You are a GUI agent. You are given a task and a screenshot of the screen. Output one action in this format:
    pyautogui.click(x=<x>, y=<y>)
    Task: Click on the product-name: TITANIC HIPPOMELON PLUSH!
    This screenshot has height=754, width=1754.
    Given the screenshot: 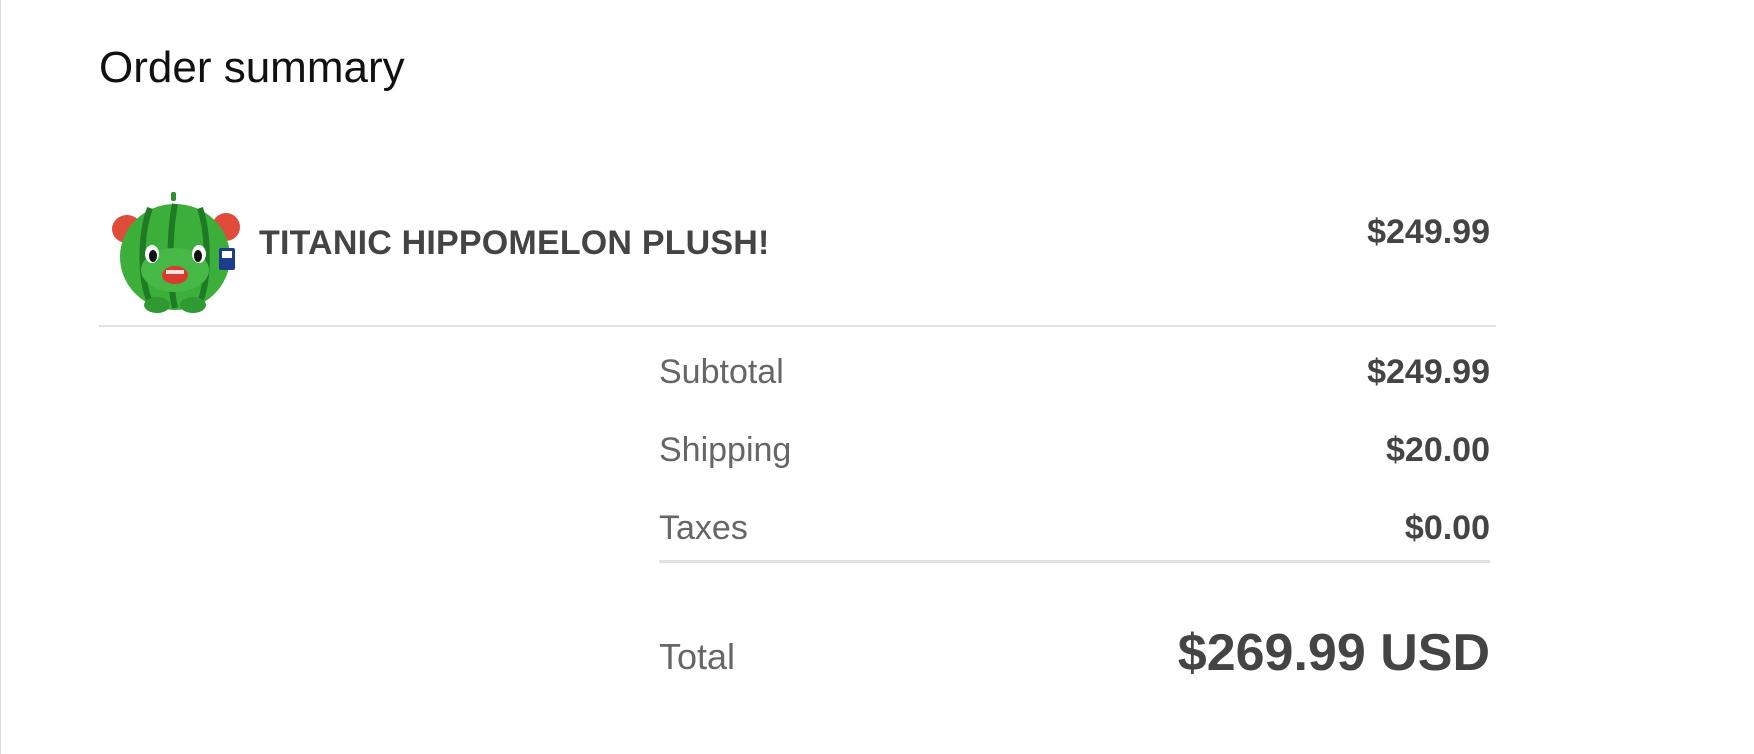 What is the action you would take?
    pyautogui.click(x=514, y=243)
    